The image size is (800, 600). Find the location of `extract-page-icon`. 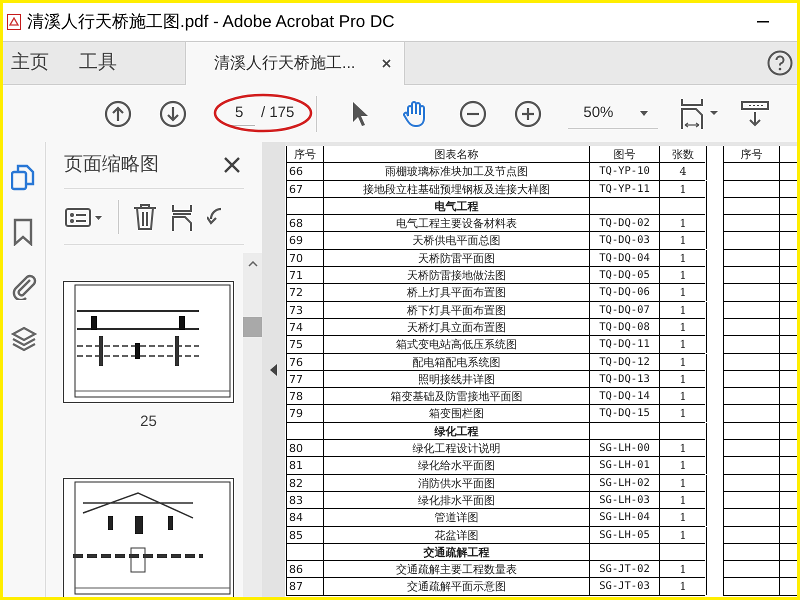

extract-page-icon is located at coordinates (182, 216).